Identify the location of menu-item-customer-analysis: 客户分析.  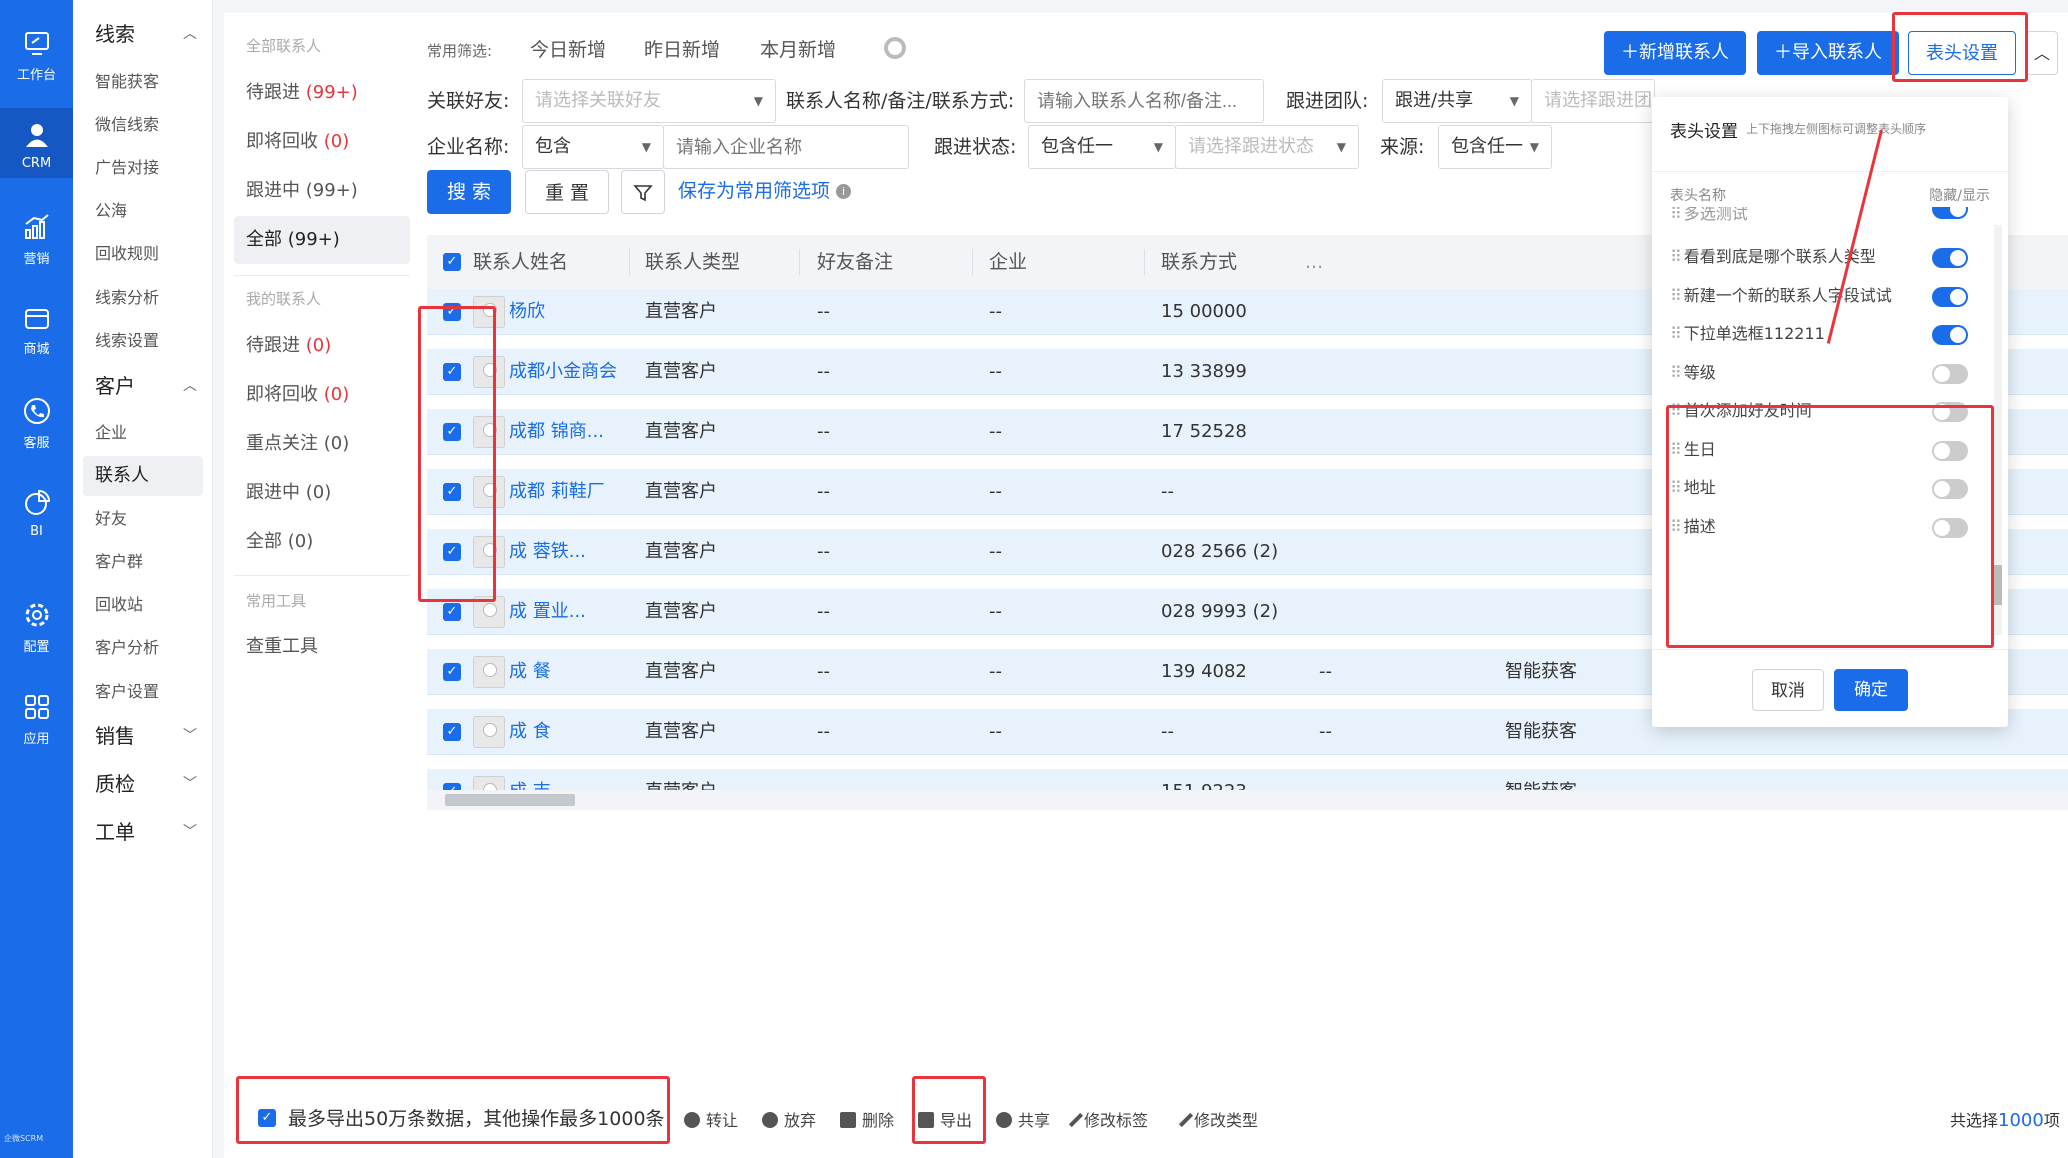
(143, 648).